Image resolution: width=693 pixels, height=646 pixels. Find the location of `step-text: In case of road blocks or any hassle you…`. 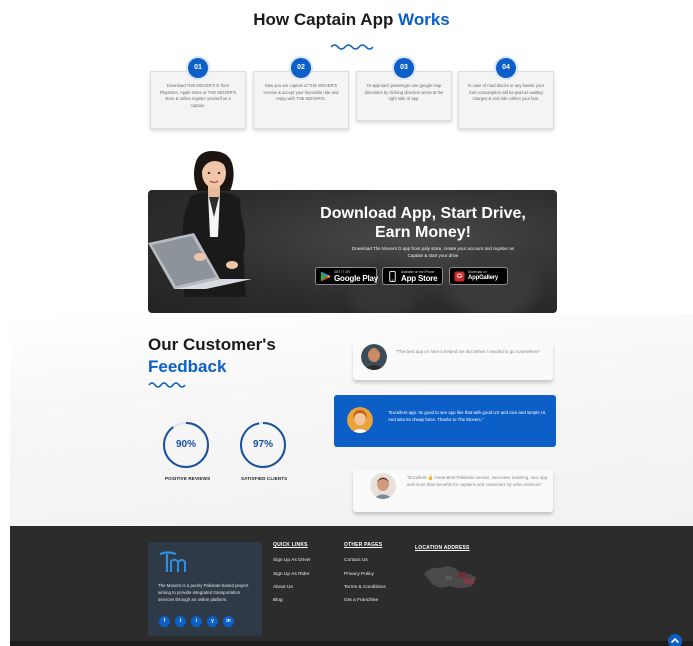

step-text: In case of road blocks or any hassle you… is located at coordinates (506, 100).